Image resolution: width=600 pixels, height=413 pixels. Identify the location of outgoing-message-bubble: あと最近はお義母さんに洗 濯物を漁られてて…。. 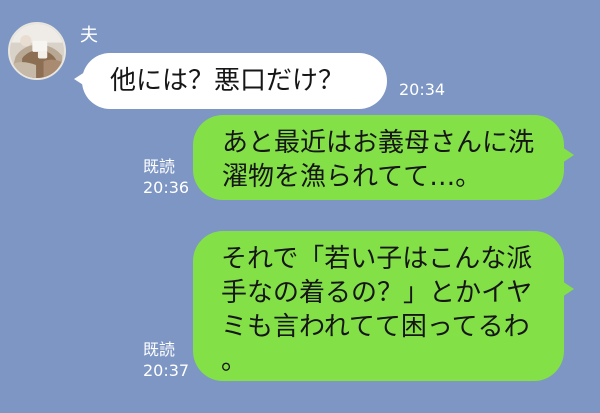
(383, 157).